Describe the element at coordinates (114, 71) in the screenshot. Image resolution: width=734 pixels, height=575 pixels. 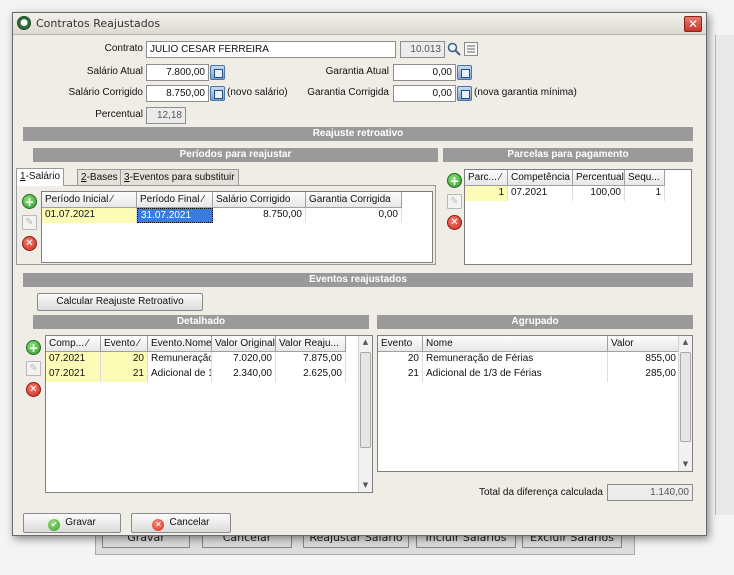
I see `salario-atual-label: Salário Atual` at that location.